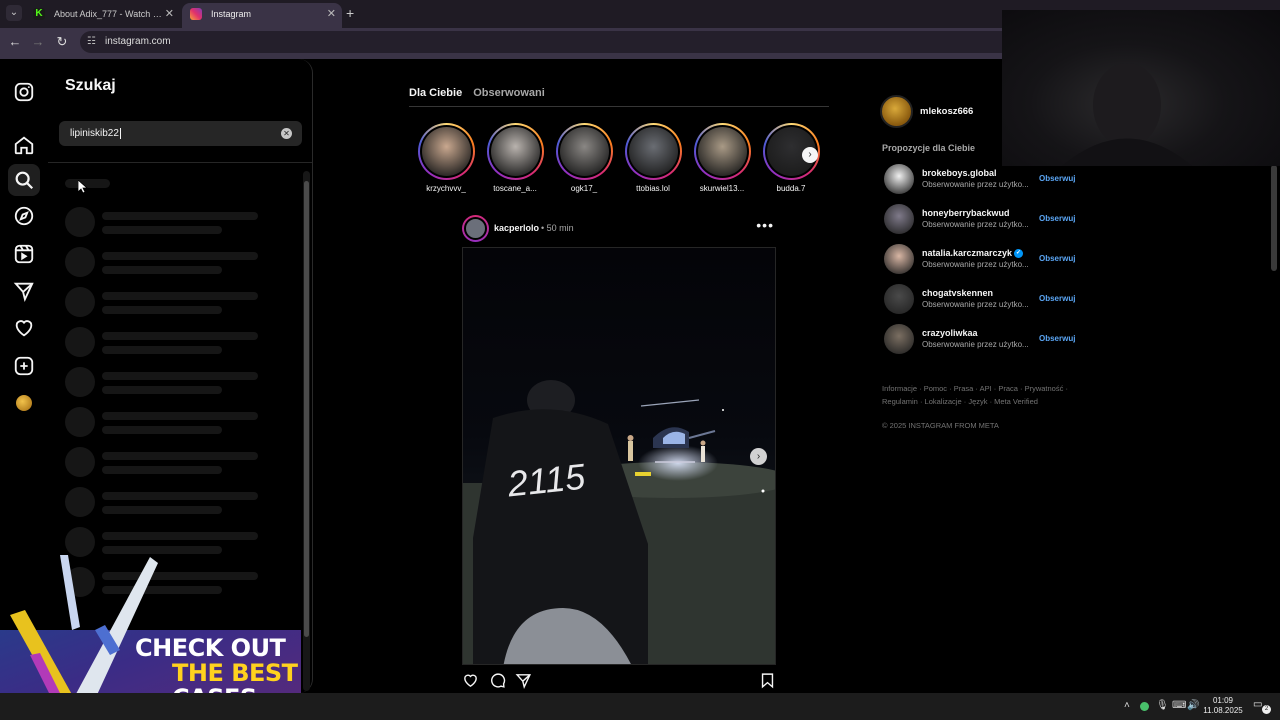  Describe the element at coordinates (24, 366) in the screenshot. I see `create-plus-icon` at that location.